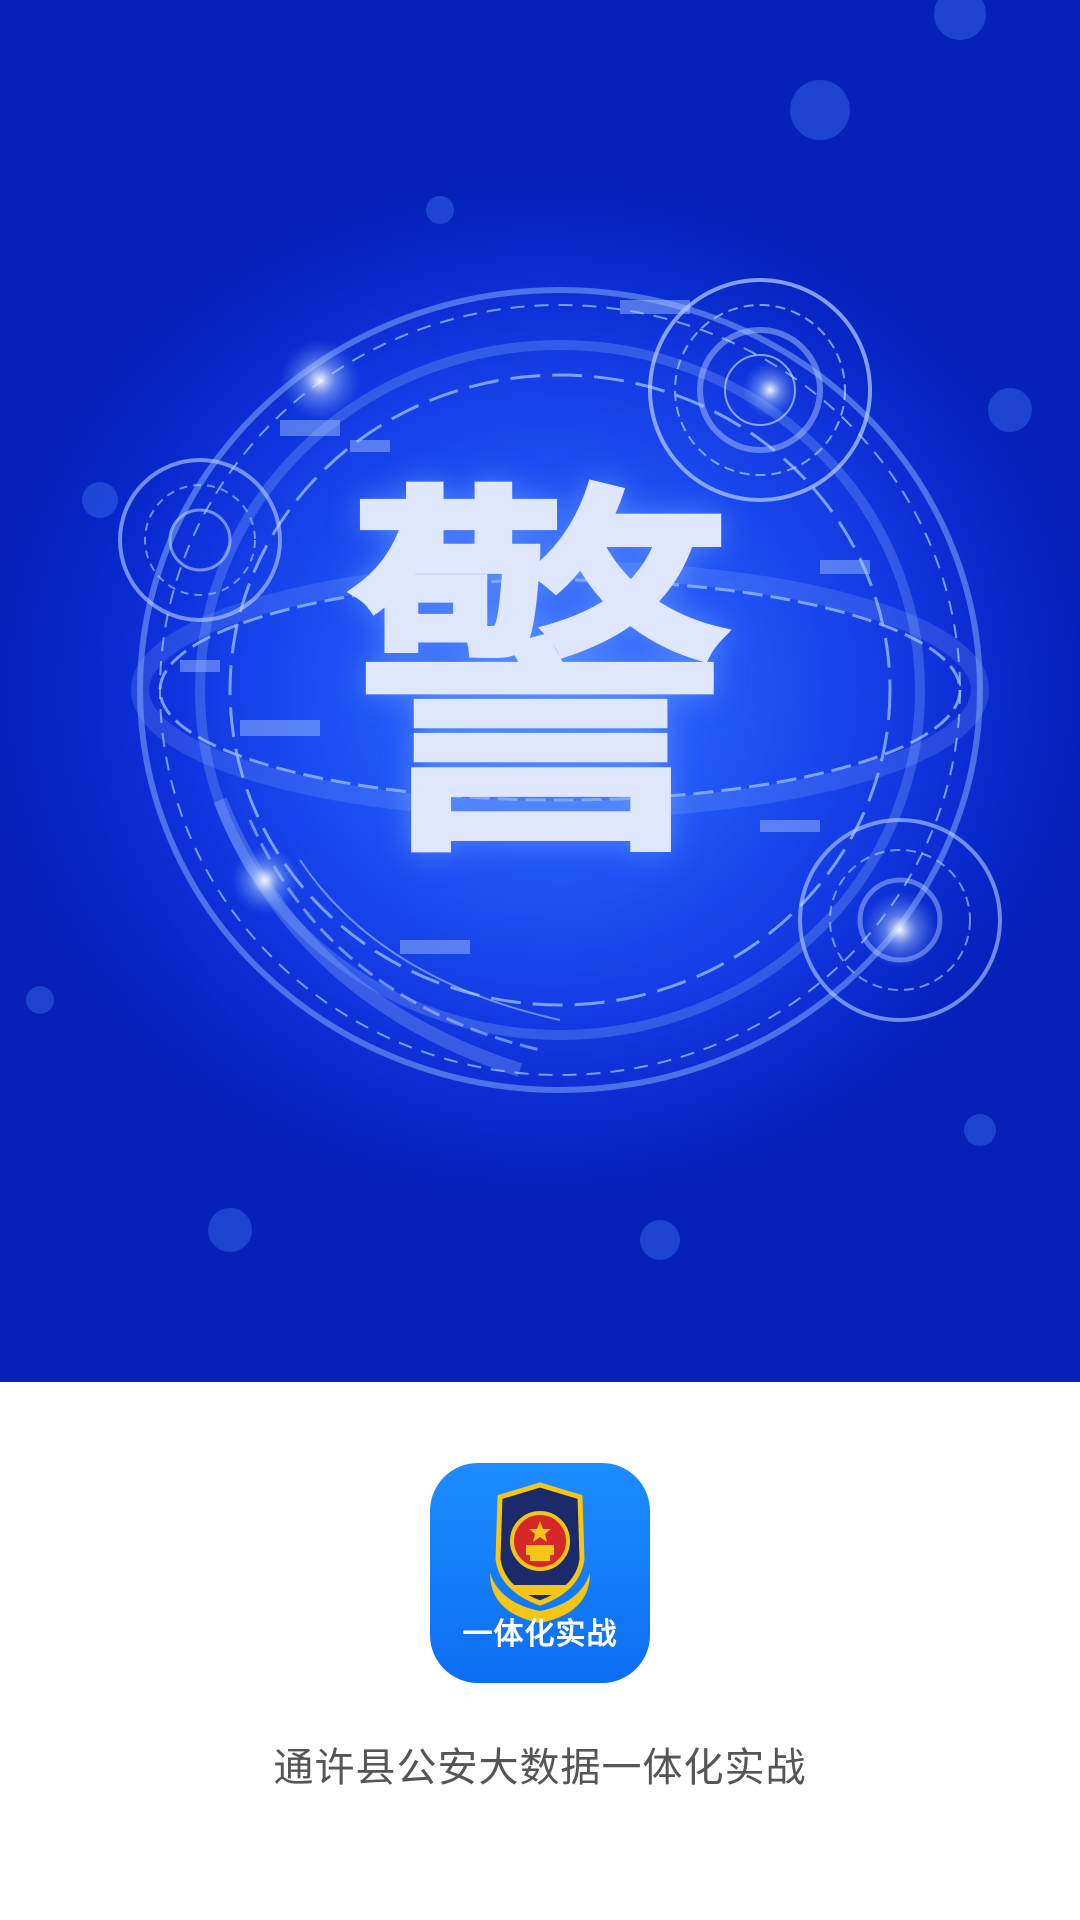 The width and height of the screenshot is (1080, 1920). Describe the element at coordinates (540, 1634) in the screenshot. I see `app-icon-label: 一体化实战` at that location.